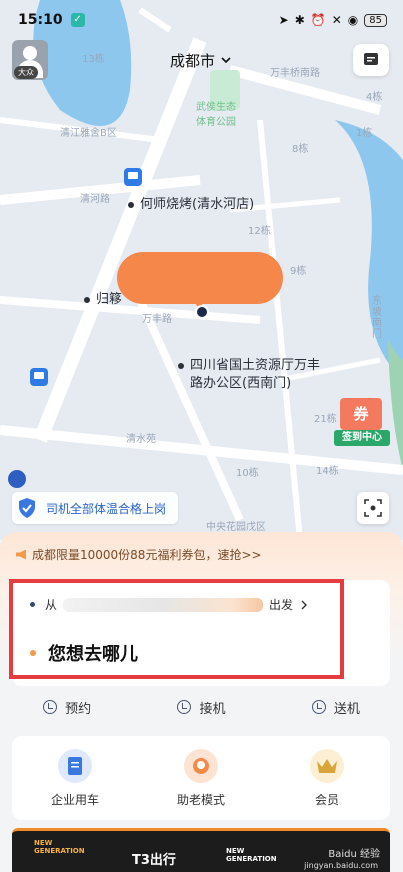 This screenshot has height=872, width=403. Describe the element at coordinates (202, 312) in the screenshot. I see `current-location-marker` at that location.